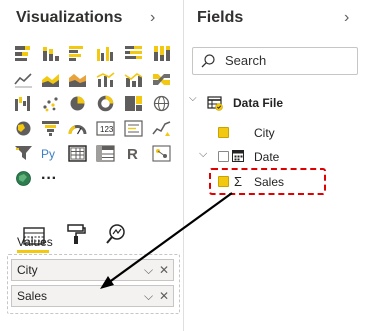 This screenshot has width=369, height=331. What do you see at coordinates (266, 157) in the screenshot?
I see `date-field-label: Date` at bounding box center [266, 157].